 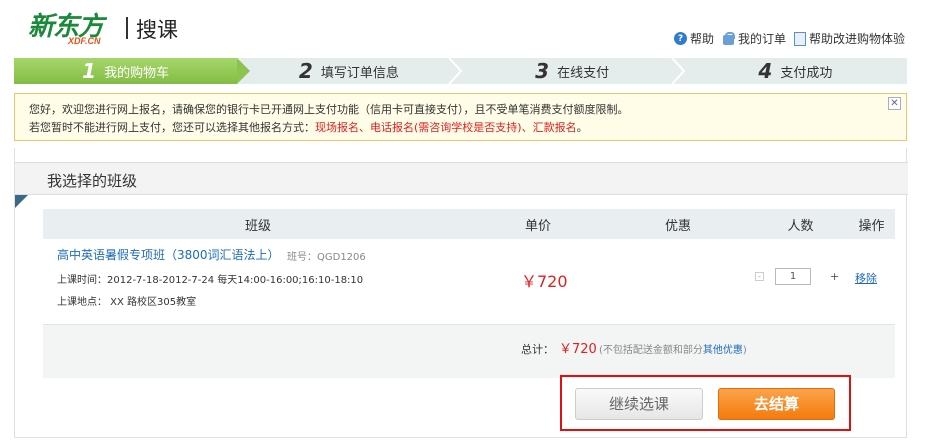 I want to click on checkout-steps: 1 我的购物车 2 填写订单信息 3 在线支付 4 支付成功, so click(x=460, y=71).